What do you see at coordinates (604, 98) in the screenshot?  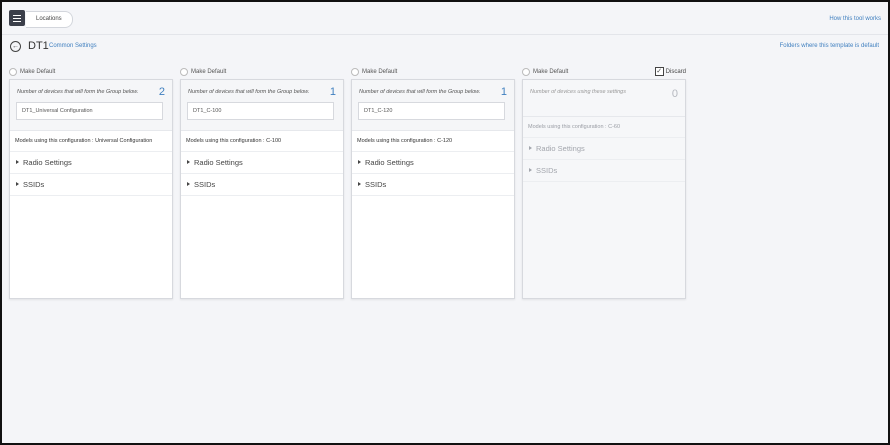 I see `card-header: Number of devices using these settings 0` at bounding box center [604, 98].